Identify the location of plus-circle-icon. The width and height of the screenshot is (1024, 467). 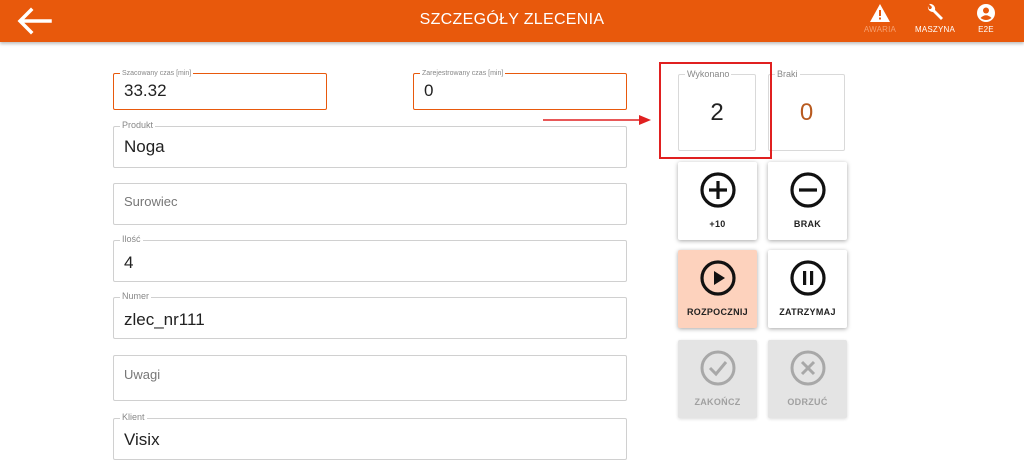
(717, 190).